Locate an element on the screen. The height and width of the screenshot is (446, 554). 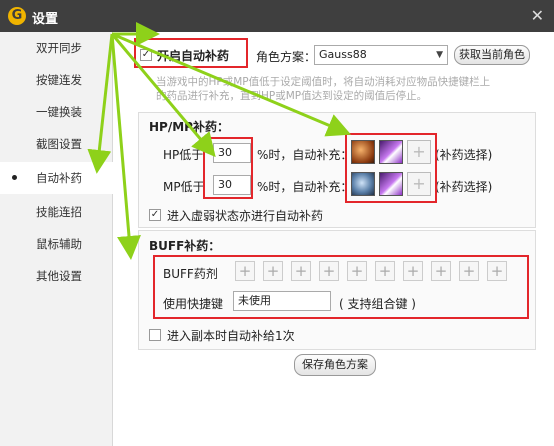
chevron-down-icon: ▼ is located at coordinates (439, 55).